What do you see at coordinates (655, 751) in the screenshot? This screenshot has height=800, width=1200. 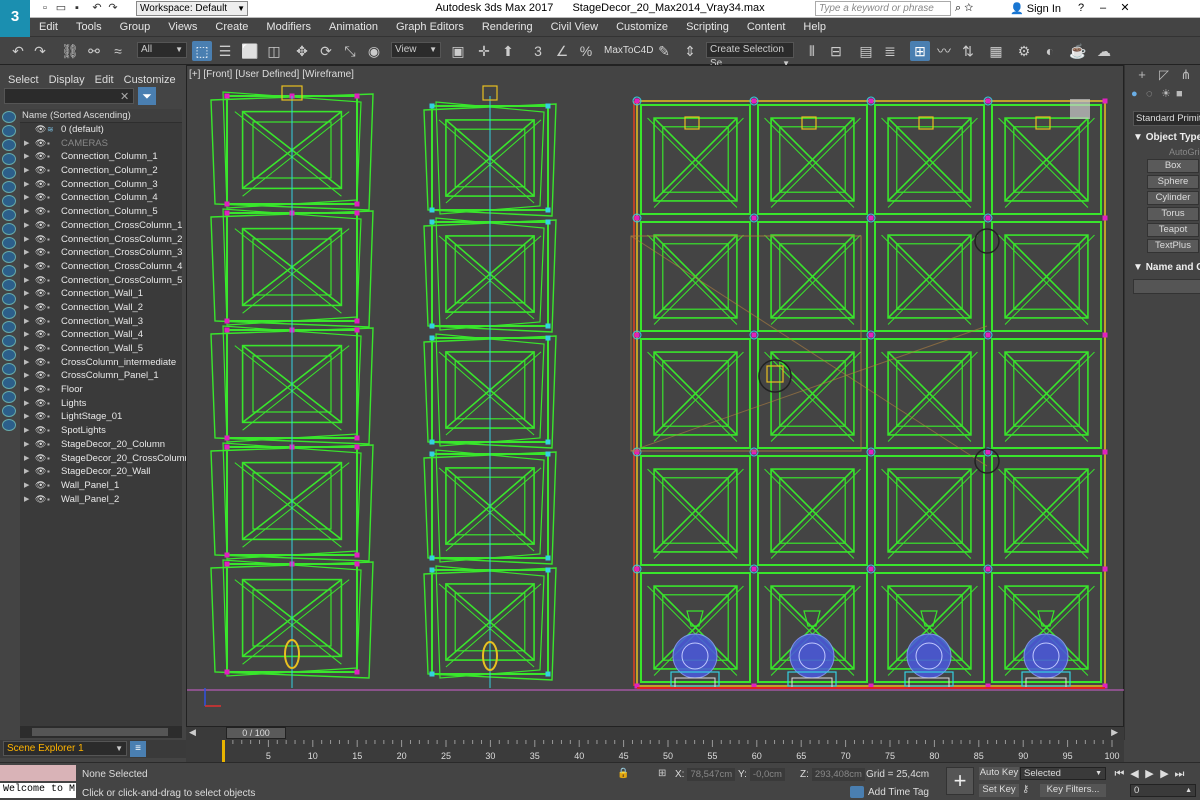 I see `track-bar: 5 10 15 20 25 30 35 40 45 50 55 60 65 70 75 80 85 90 95 100` at bounding box center [655, 751].